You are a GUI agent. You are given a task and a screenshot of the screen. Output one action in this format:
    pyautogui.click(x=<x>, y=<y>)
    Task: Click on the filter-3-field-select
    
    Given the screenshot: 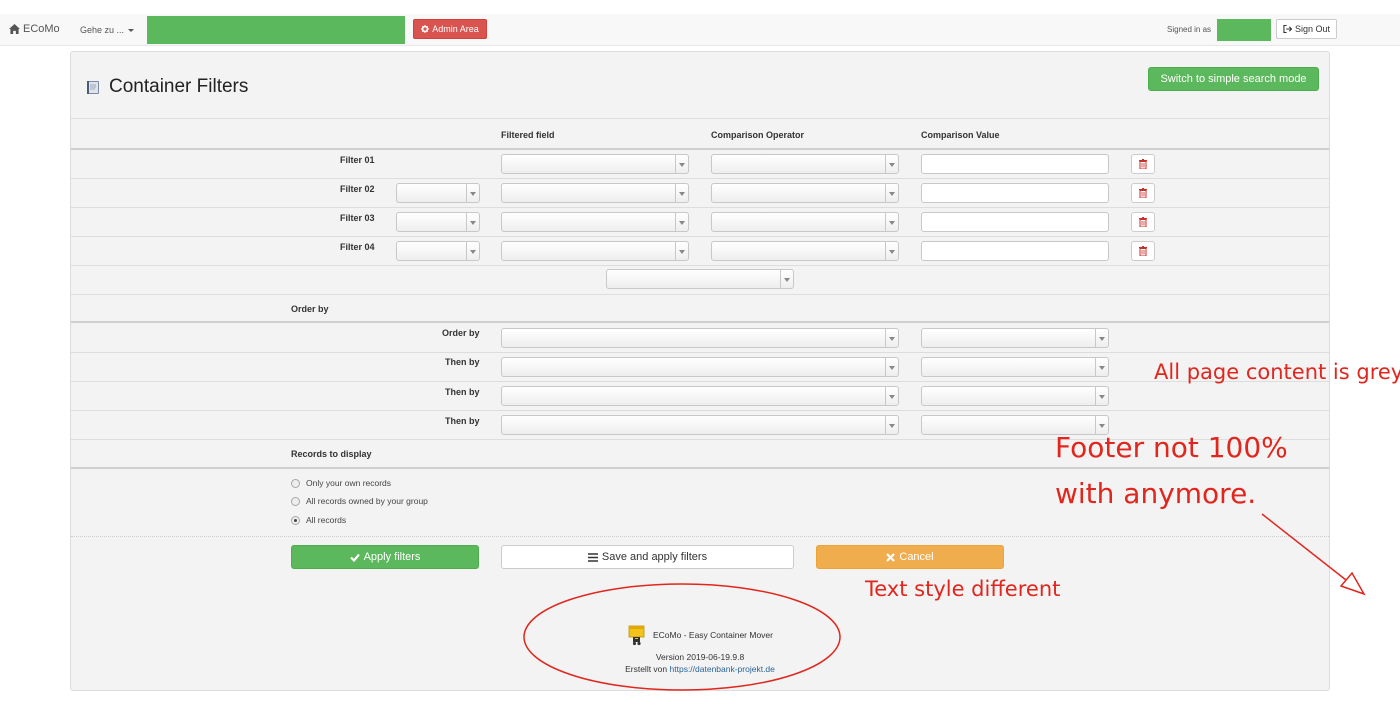 What is the action you would take?
    pyautogui.click(x=595, y=222)
    